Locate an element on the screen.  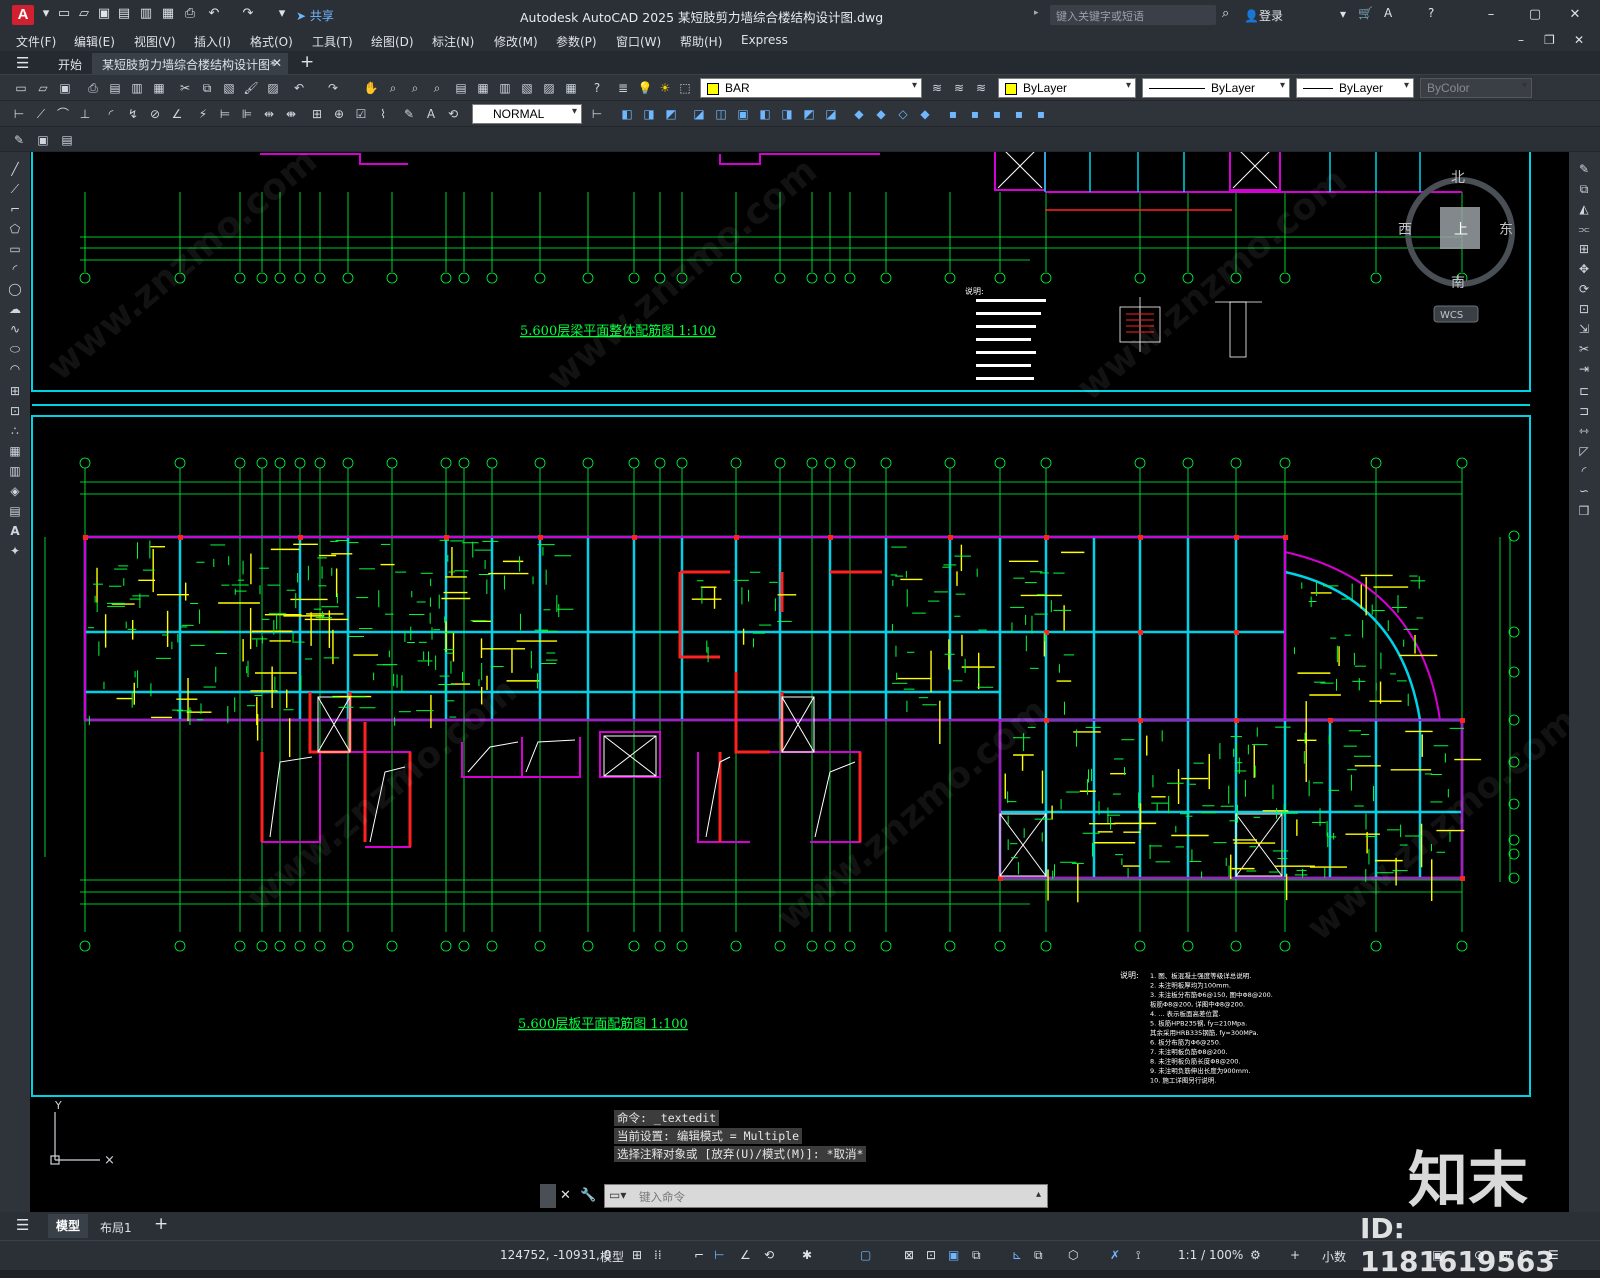
lineweight-icon: ▢ is located at coordinates (865, 1255).